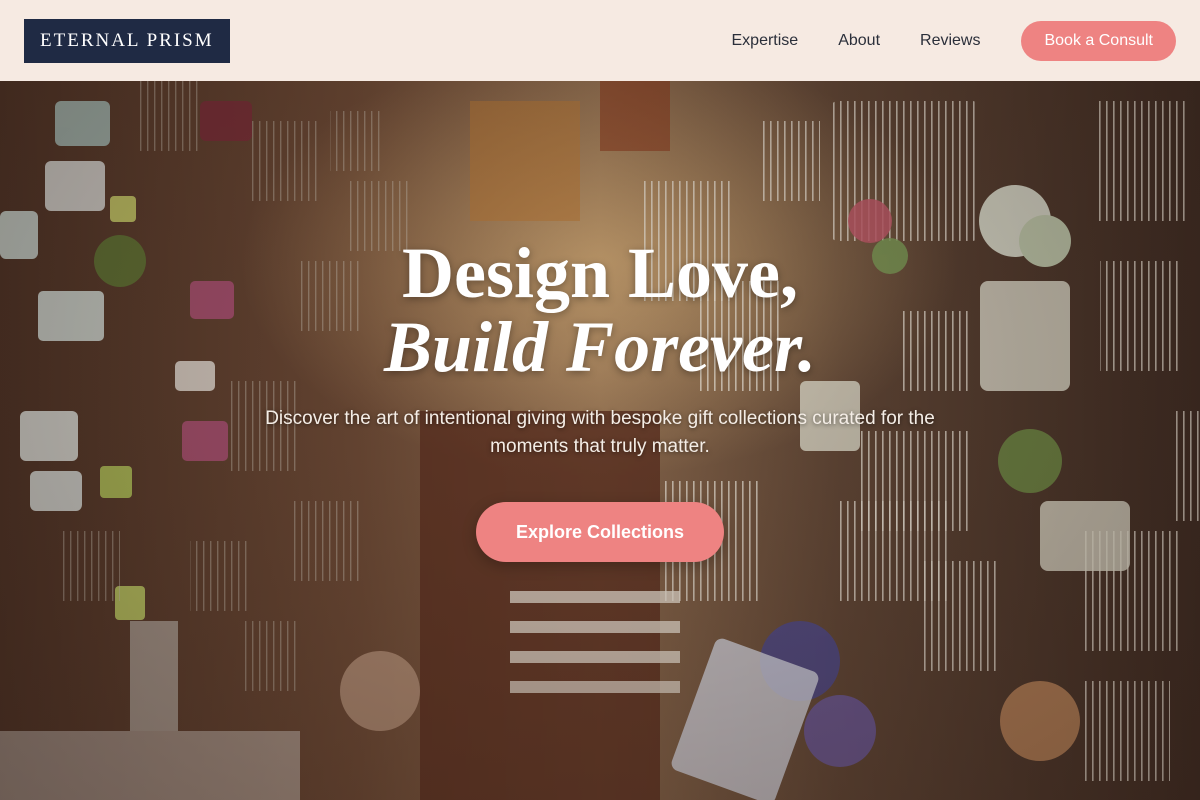 The image size is (1200, 800). I want to click on main-nav: Expertise About Reviews Book a Consult, so click(954, 40).